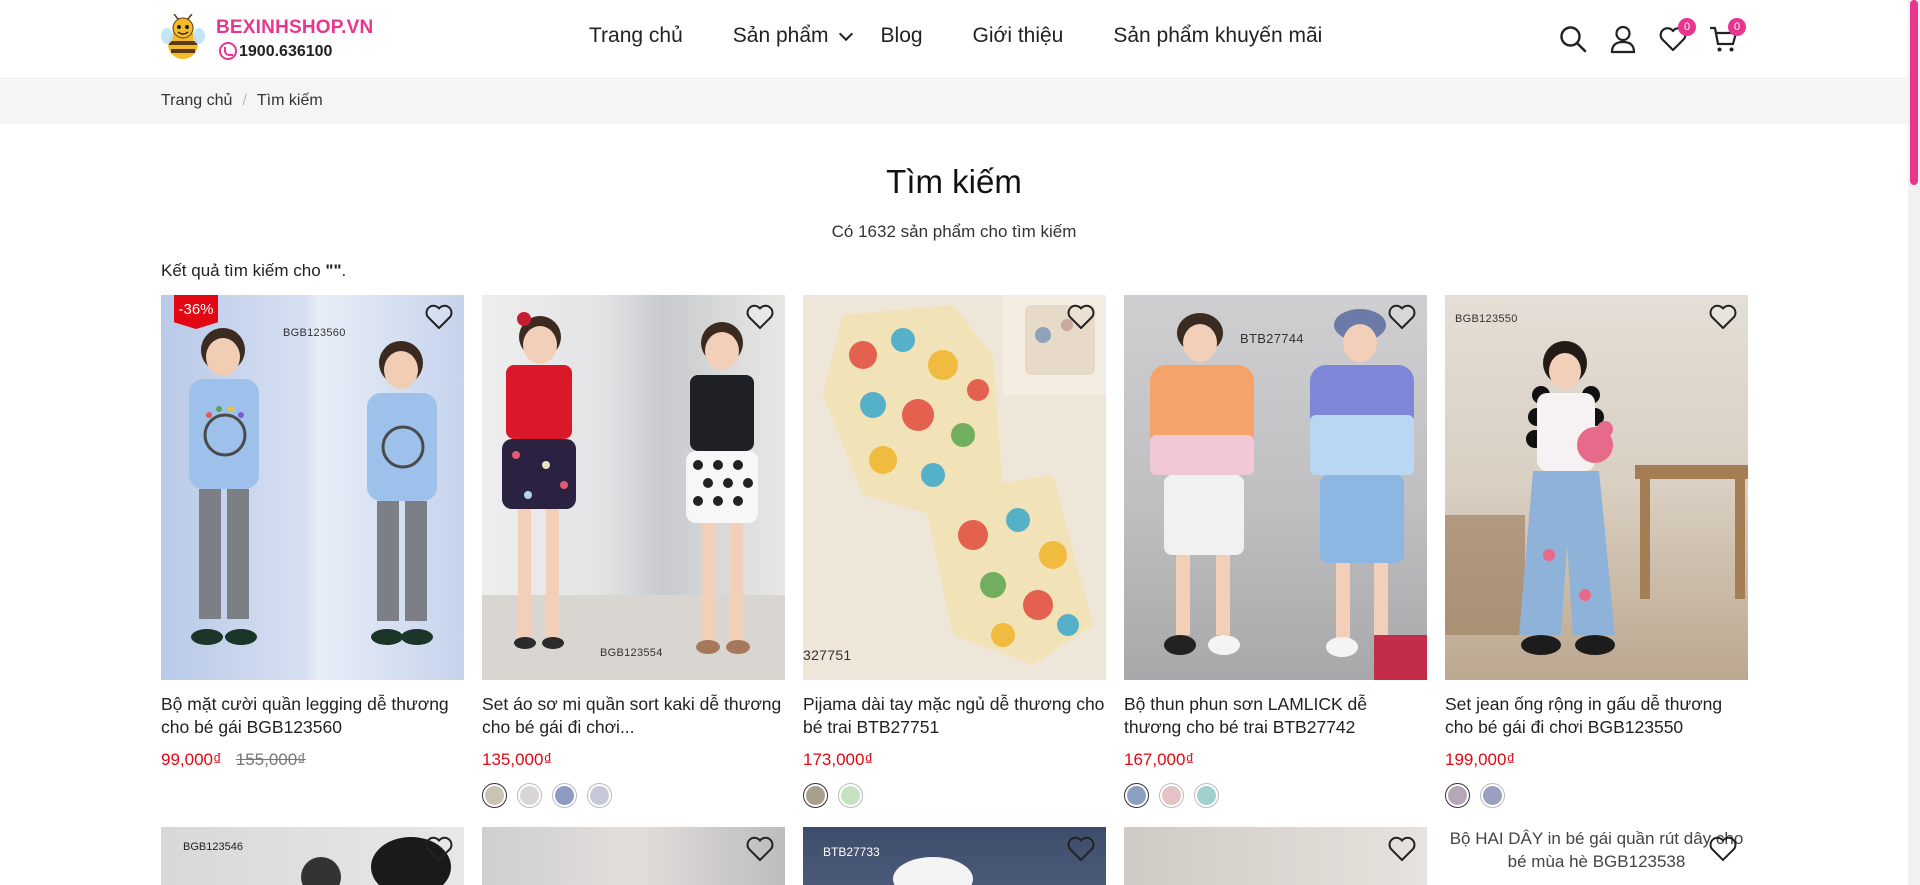 This screenshot has height=885, width=1920. I want to click on breadcrumb: Trang chủ / Tìm kiếm, so click(242, 101).